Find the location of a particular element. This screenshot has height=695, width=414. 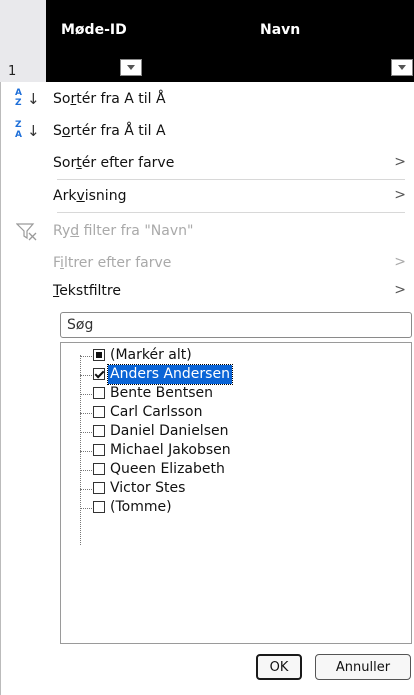

menu-sort-by-color: Sortér efter farve > is located at coordinates (207, 164).